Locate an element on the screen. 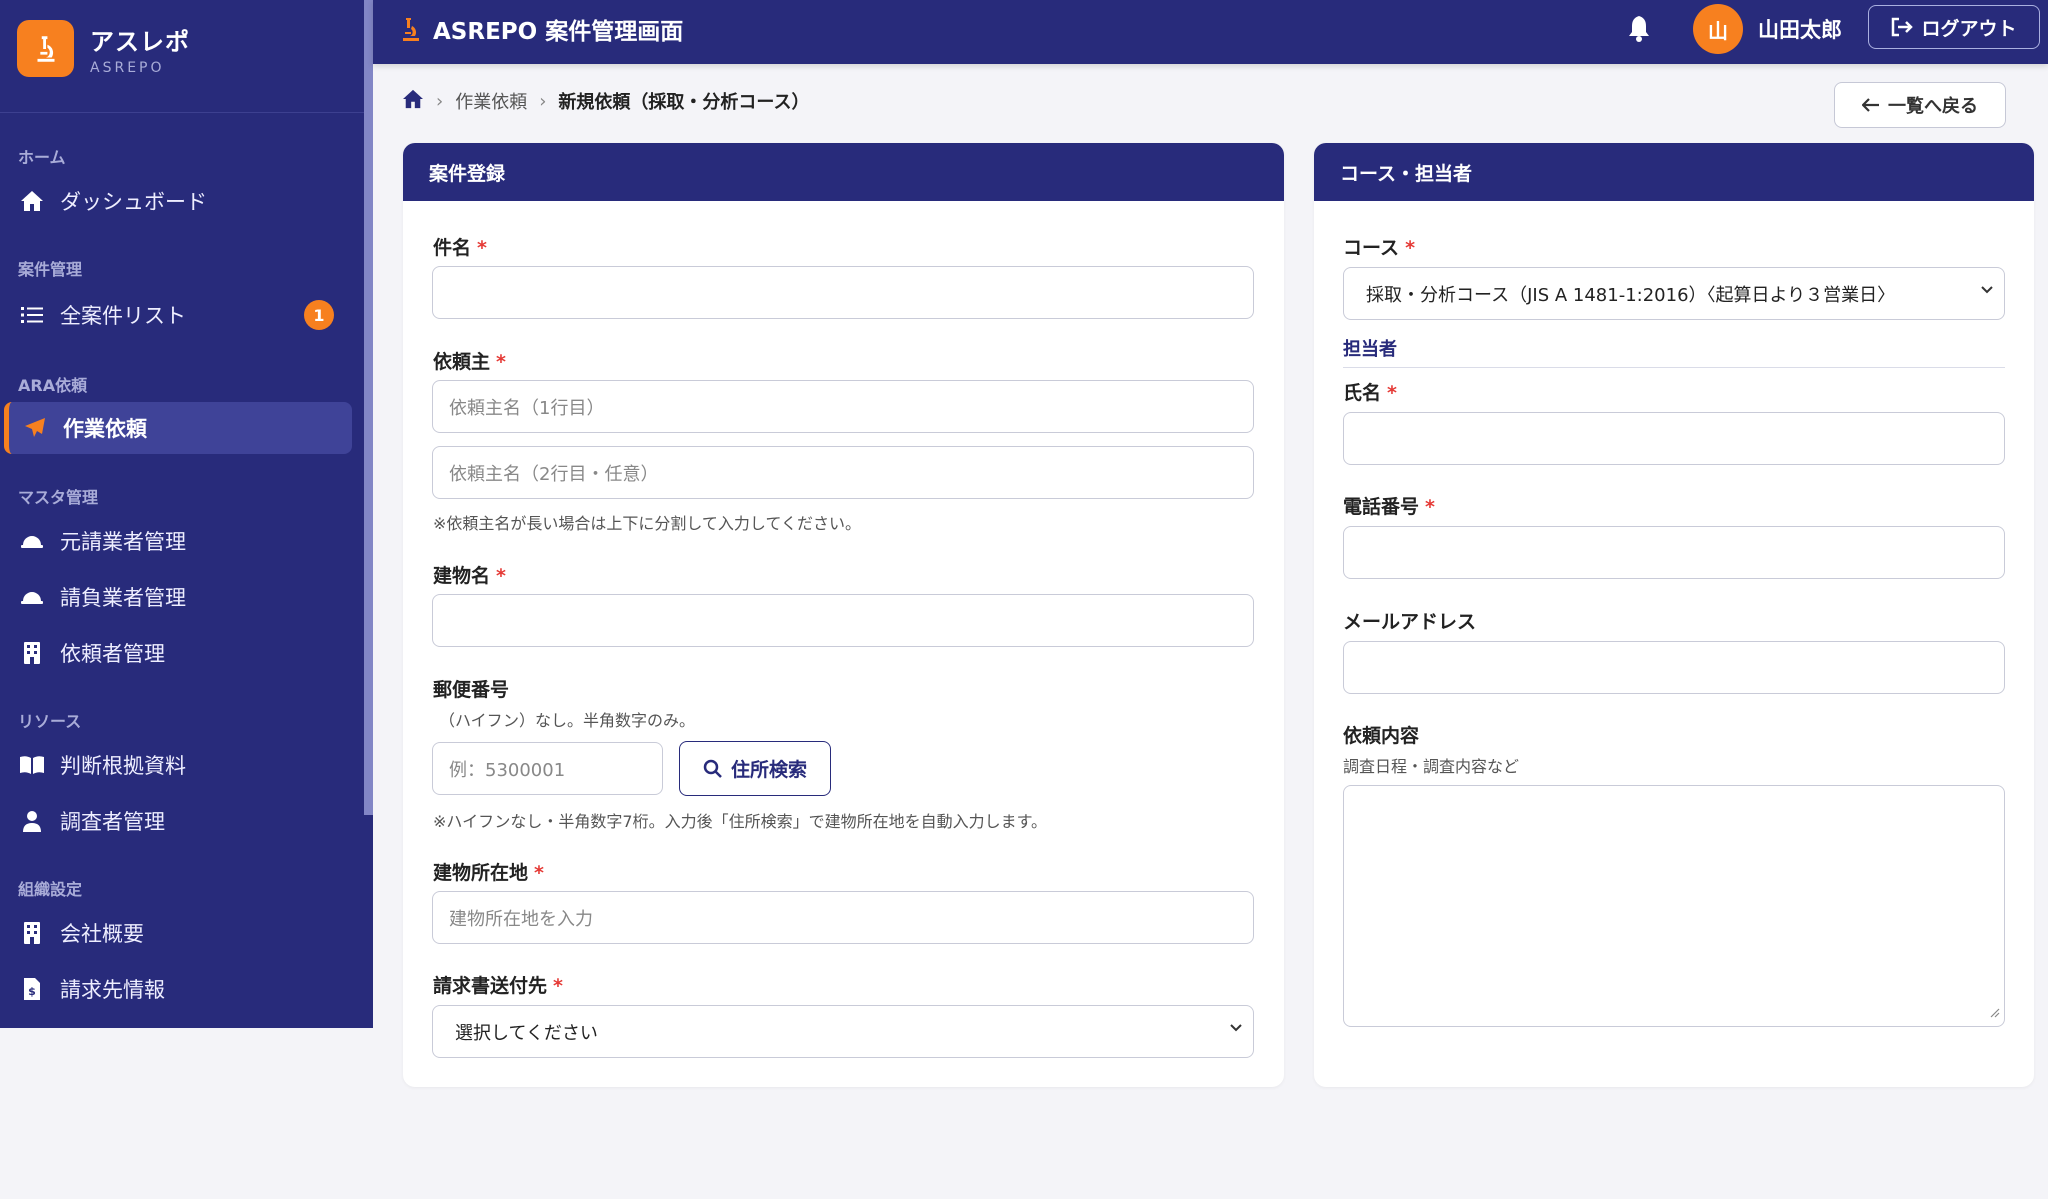 This screenshot has width=2048, height=1199. request-label: 依頼内容 is located at coordinates (1381, 736).